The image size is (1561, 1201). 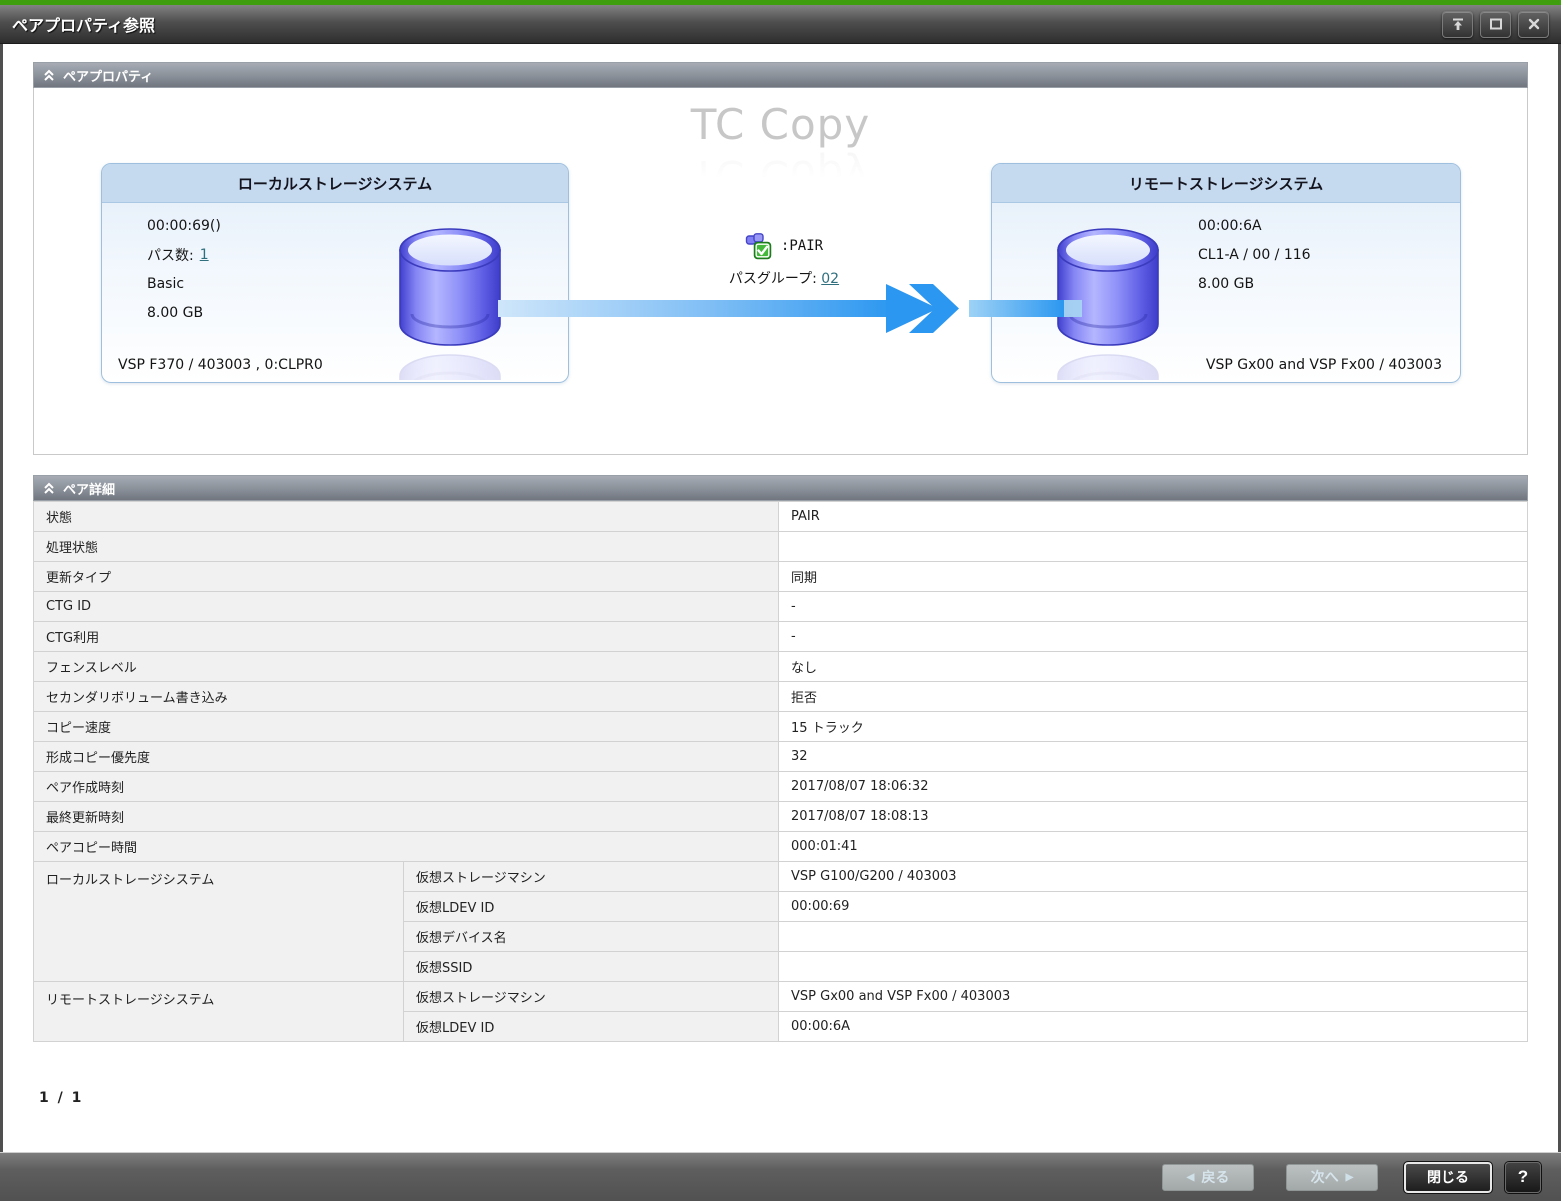 I want to click on maximize-icon, so click(x=1495, y=24).